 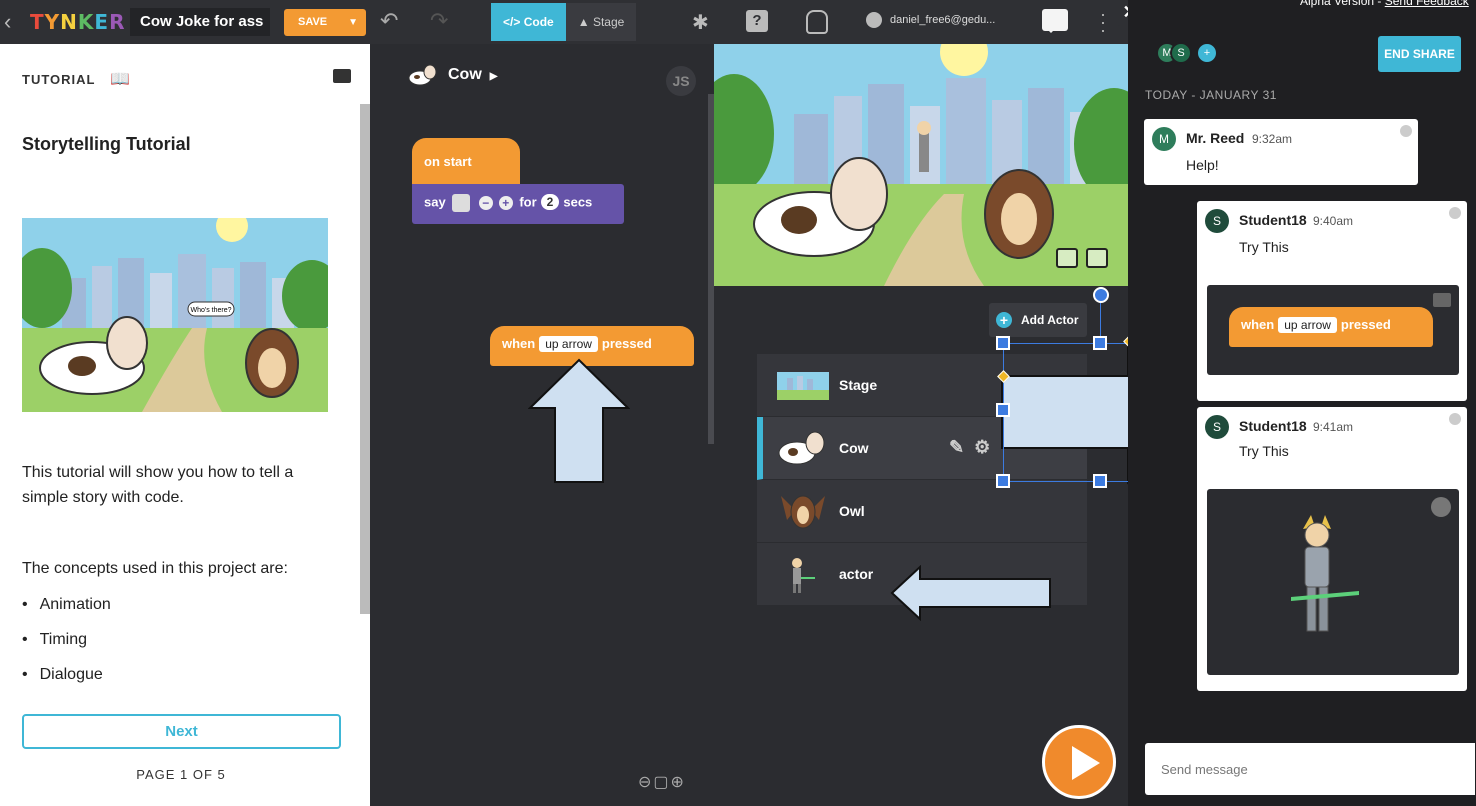 I want to click on tab-stage: ▲ Stage, so click(x=601, y=22).